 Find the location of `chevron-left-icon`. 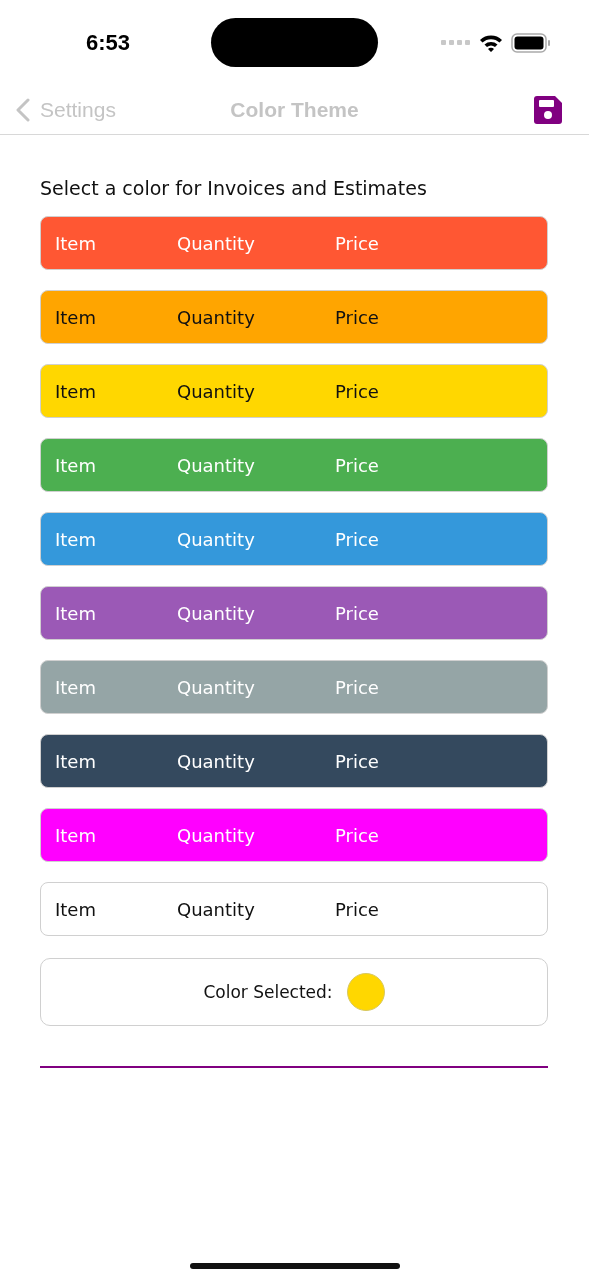

chevron-left-icon is located at coordinates (23, 109).